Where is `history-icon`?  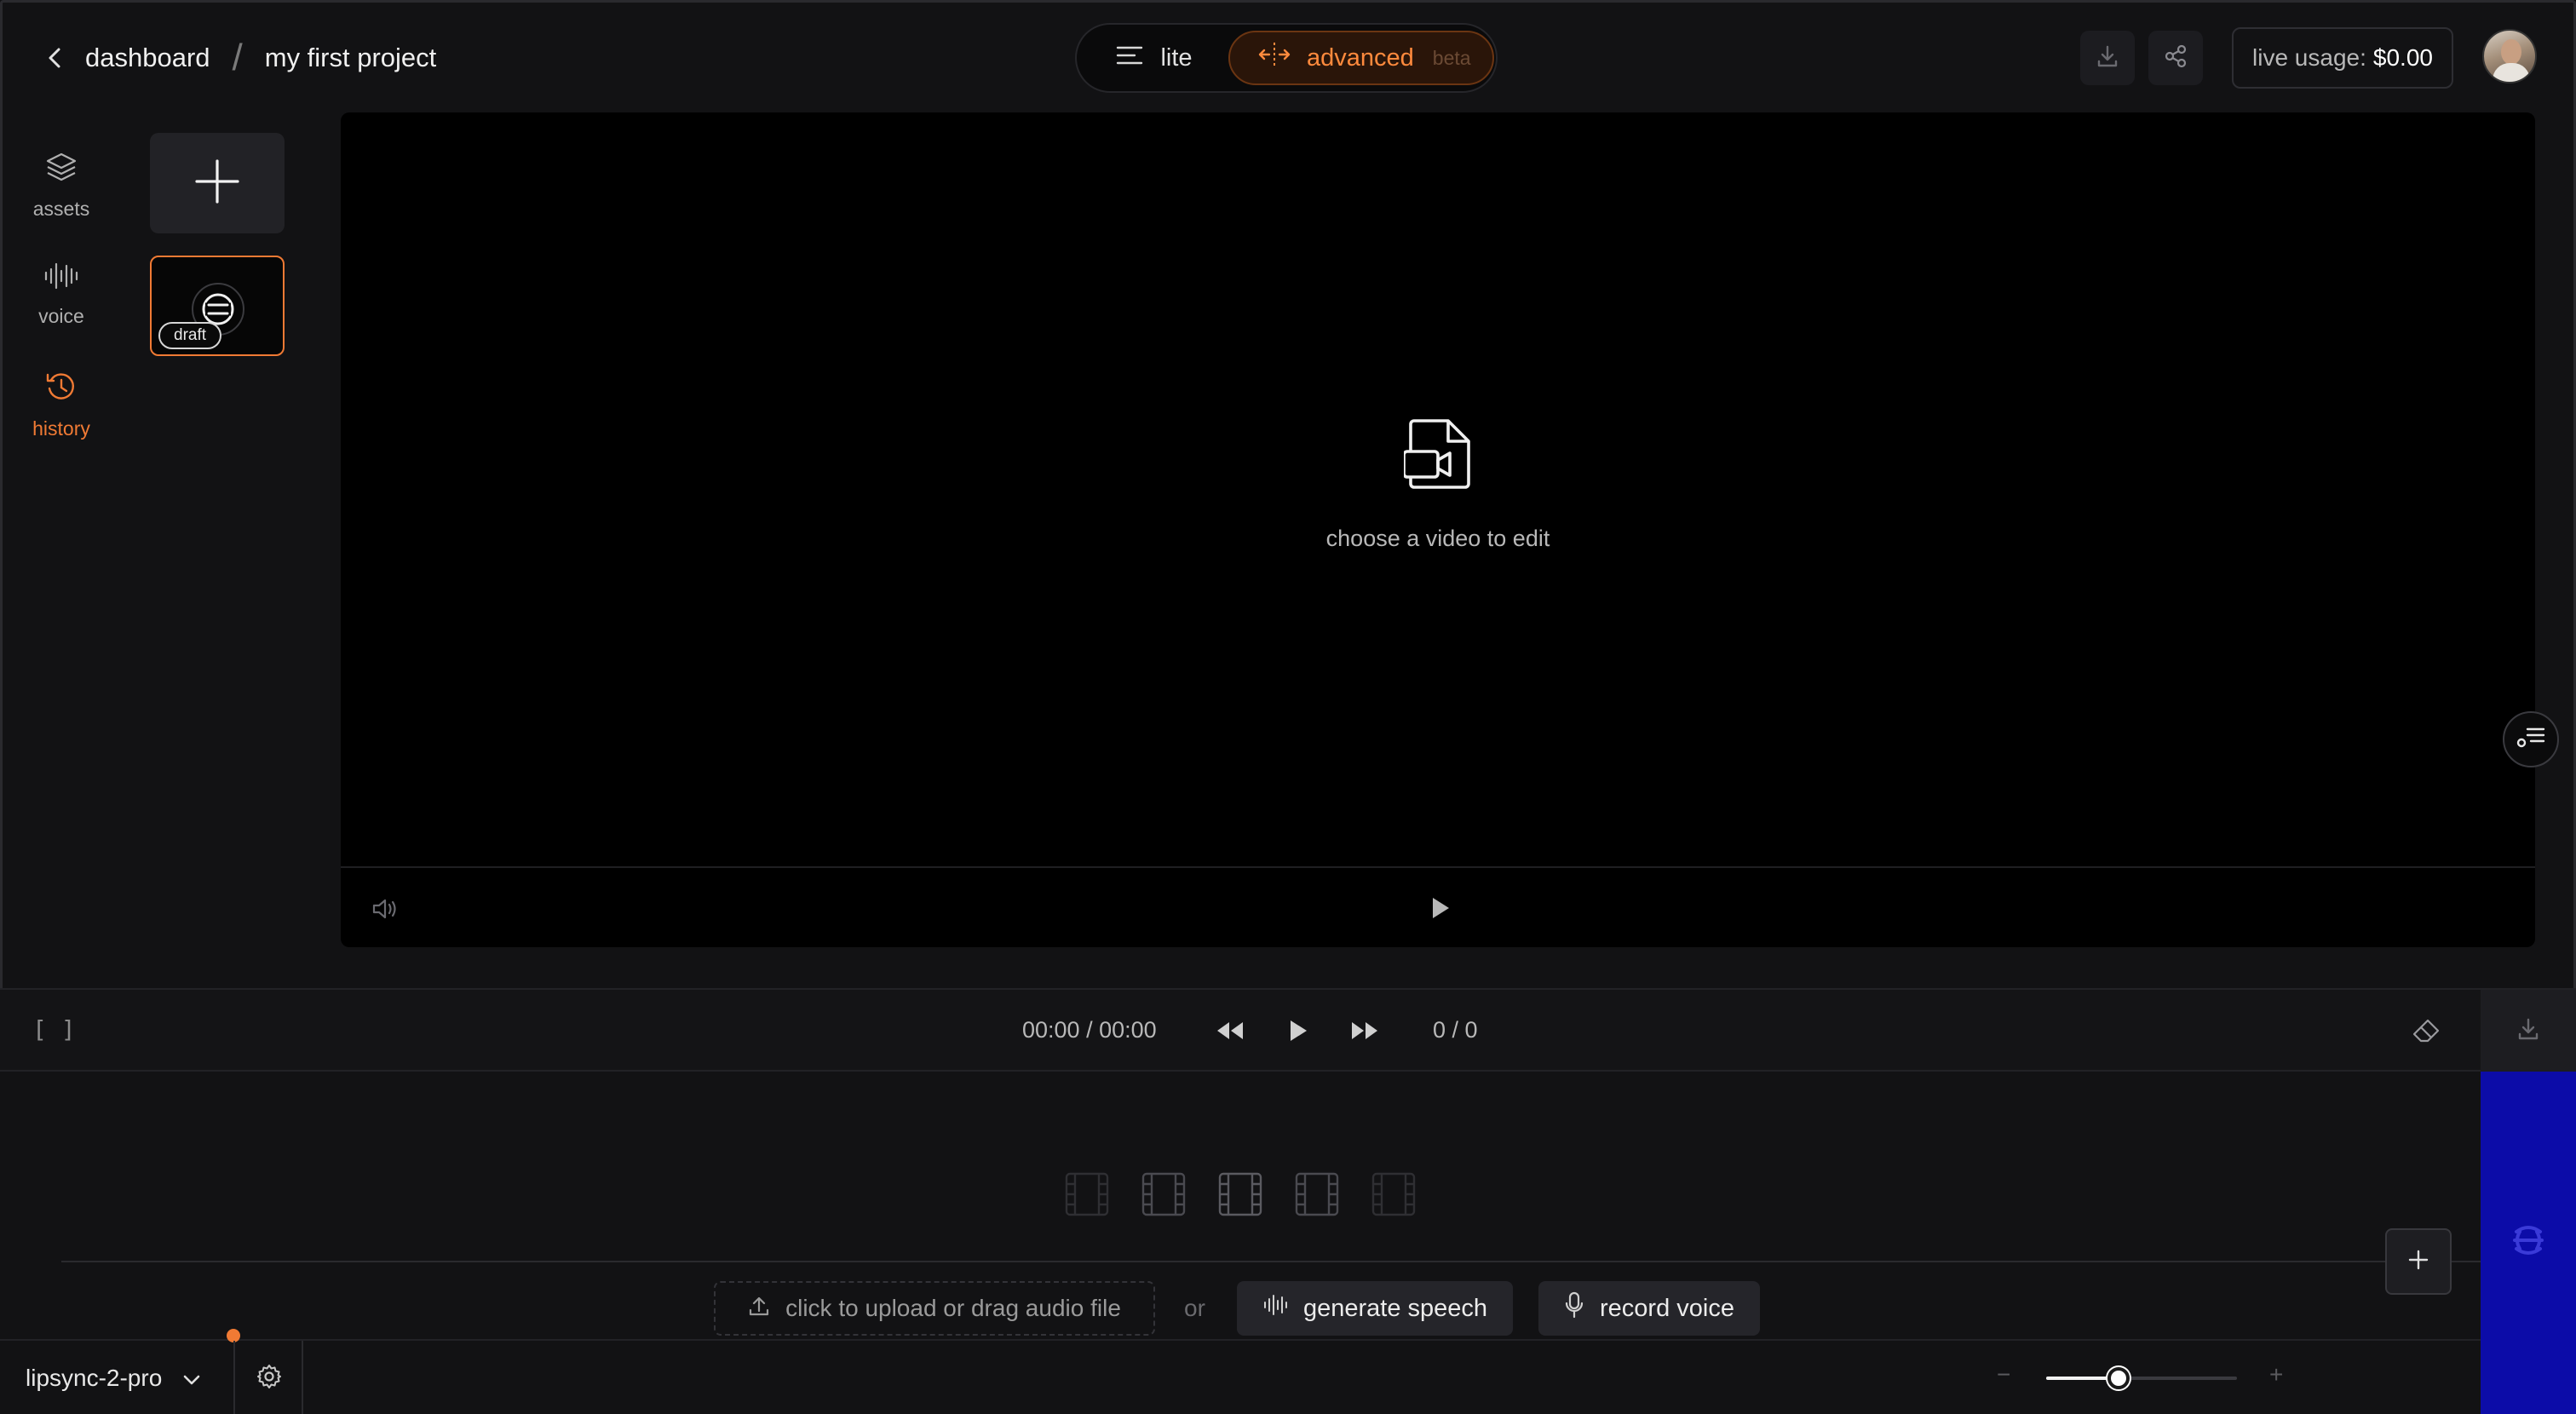 history-icon is located at coordinates (61, 389).